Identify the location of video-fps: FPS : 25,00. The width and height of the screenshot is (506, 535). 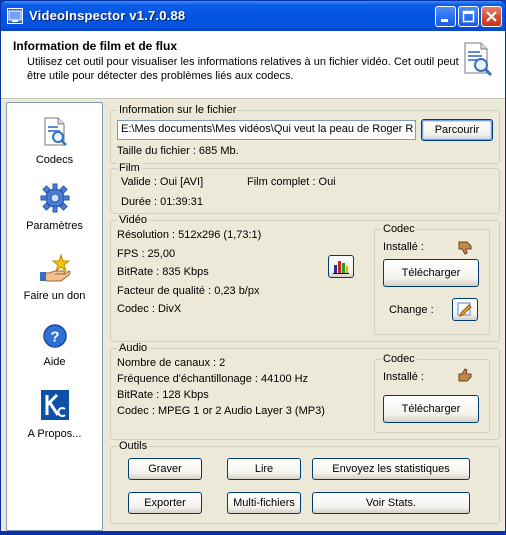
(146, 254).